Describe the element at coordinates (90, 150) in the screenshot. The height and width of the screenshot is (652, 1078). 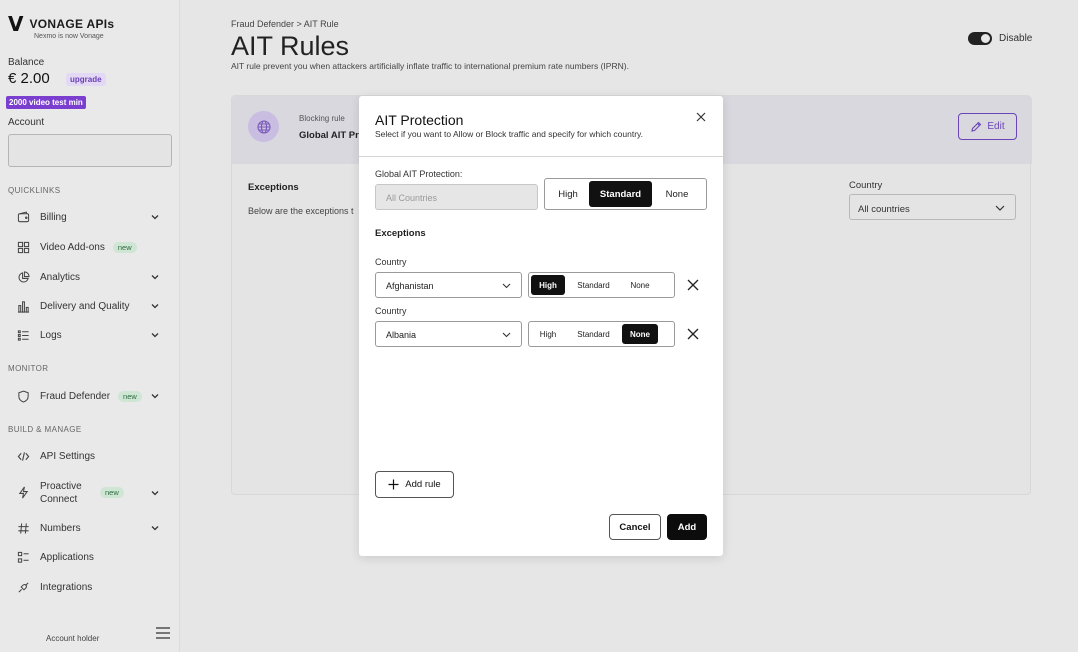
I see `account-select` at that location.